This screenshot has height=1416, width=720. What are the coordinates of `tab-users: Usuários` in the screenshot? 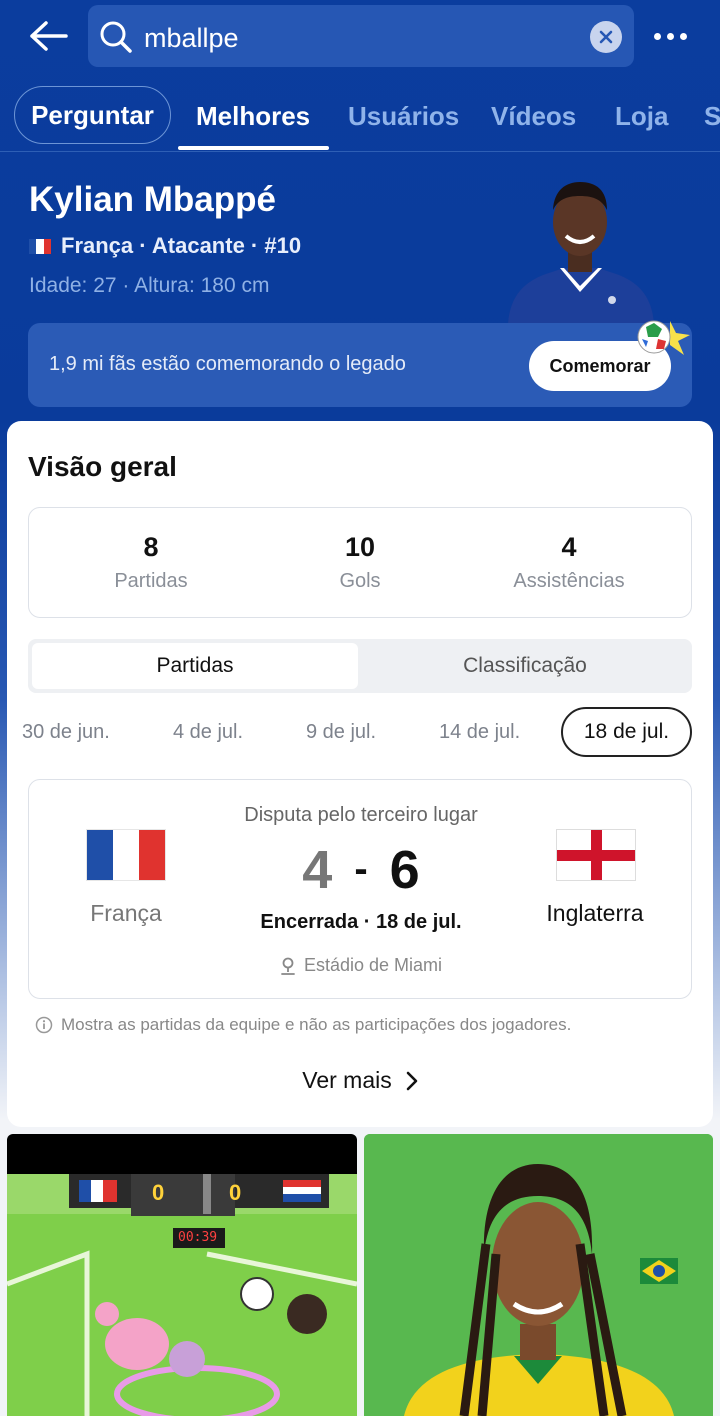 It's located at (403, 116).